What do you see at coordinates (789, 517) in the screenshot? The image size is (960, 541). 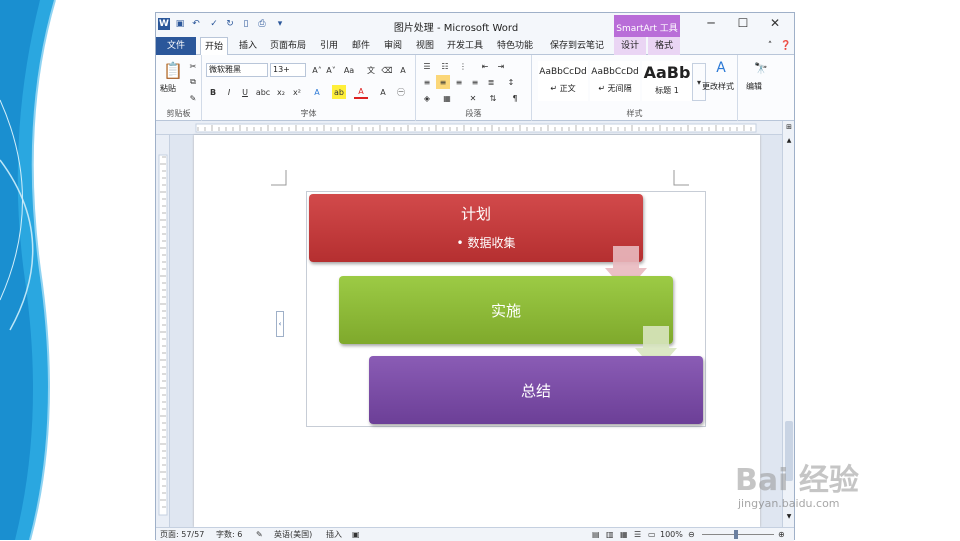 I see `scroll-down-icon: ▼` at bounding box center [789, 517].